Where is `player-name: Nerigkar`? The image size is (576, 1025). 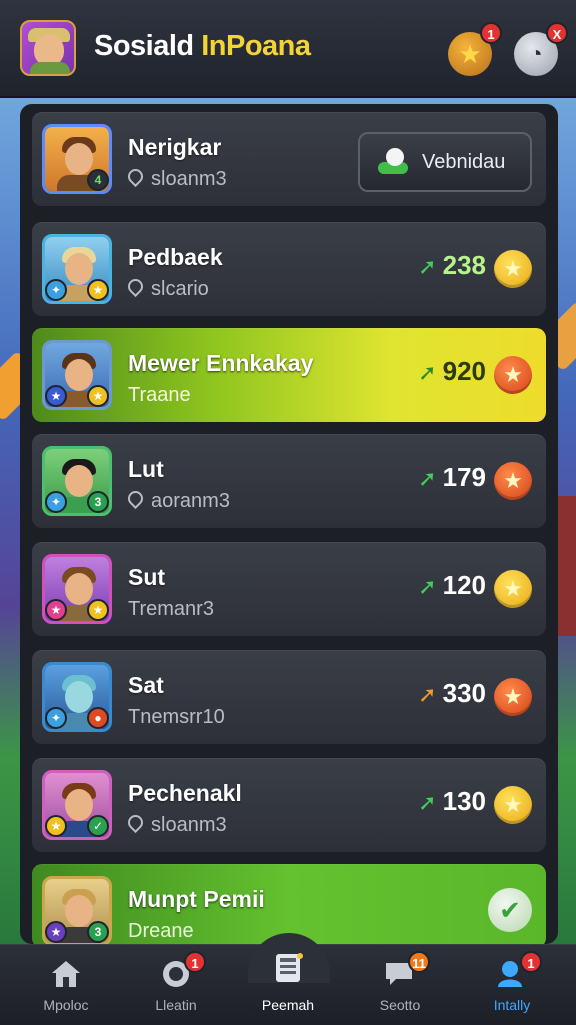 player-name: Nerigkar is located at coordinates (175, 147).